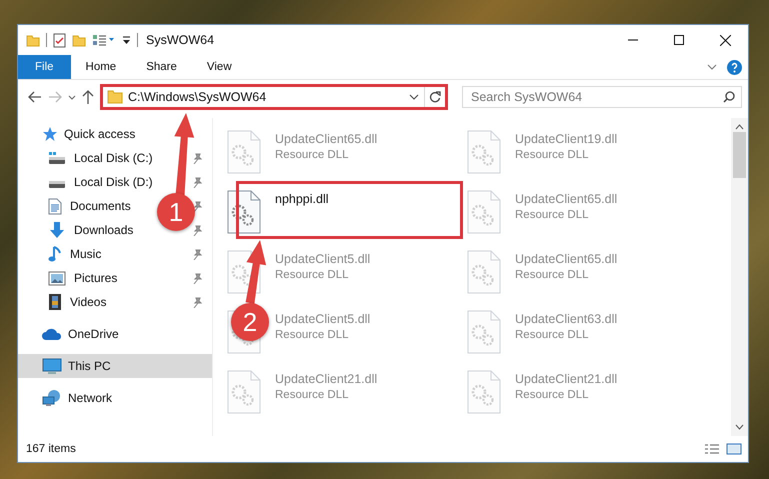 Image resolution: width=769 pixels, height=479 pixels. I want to click on document-icon, so click(55, 206).